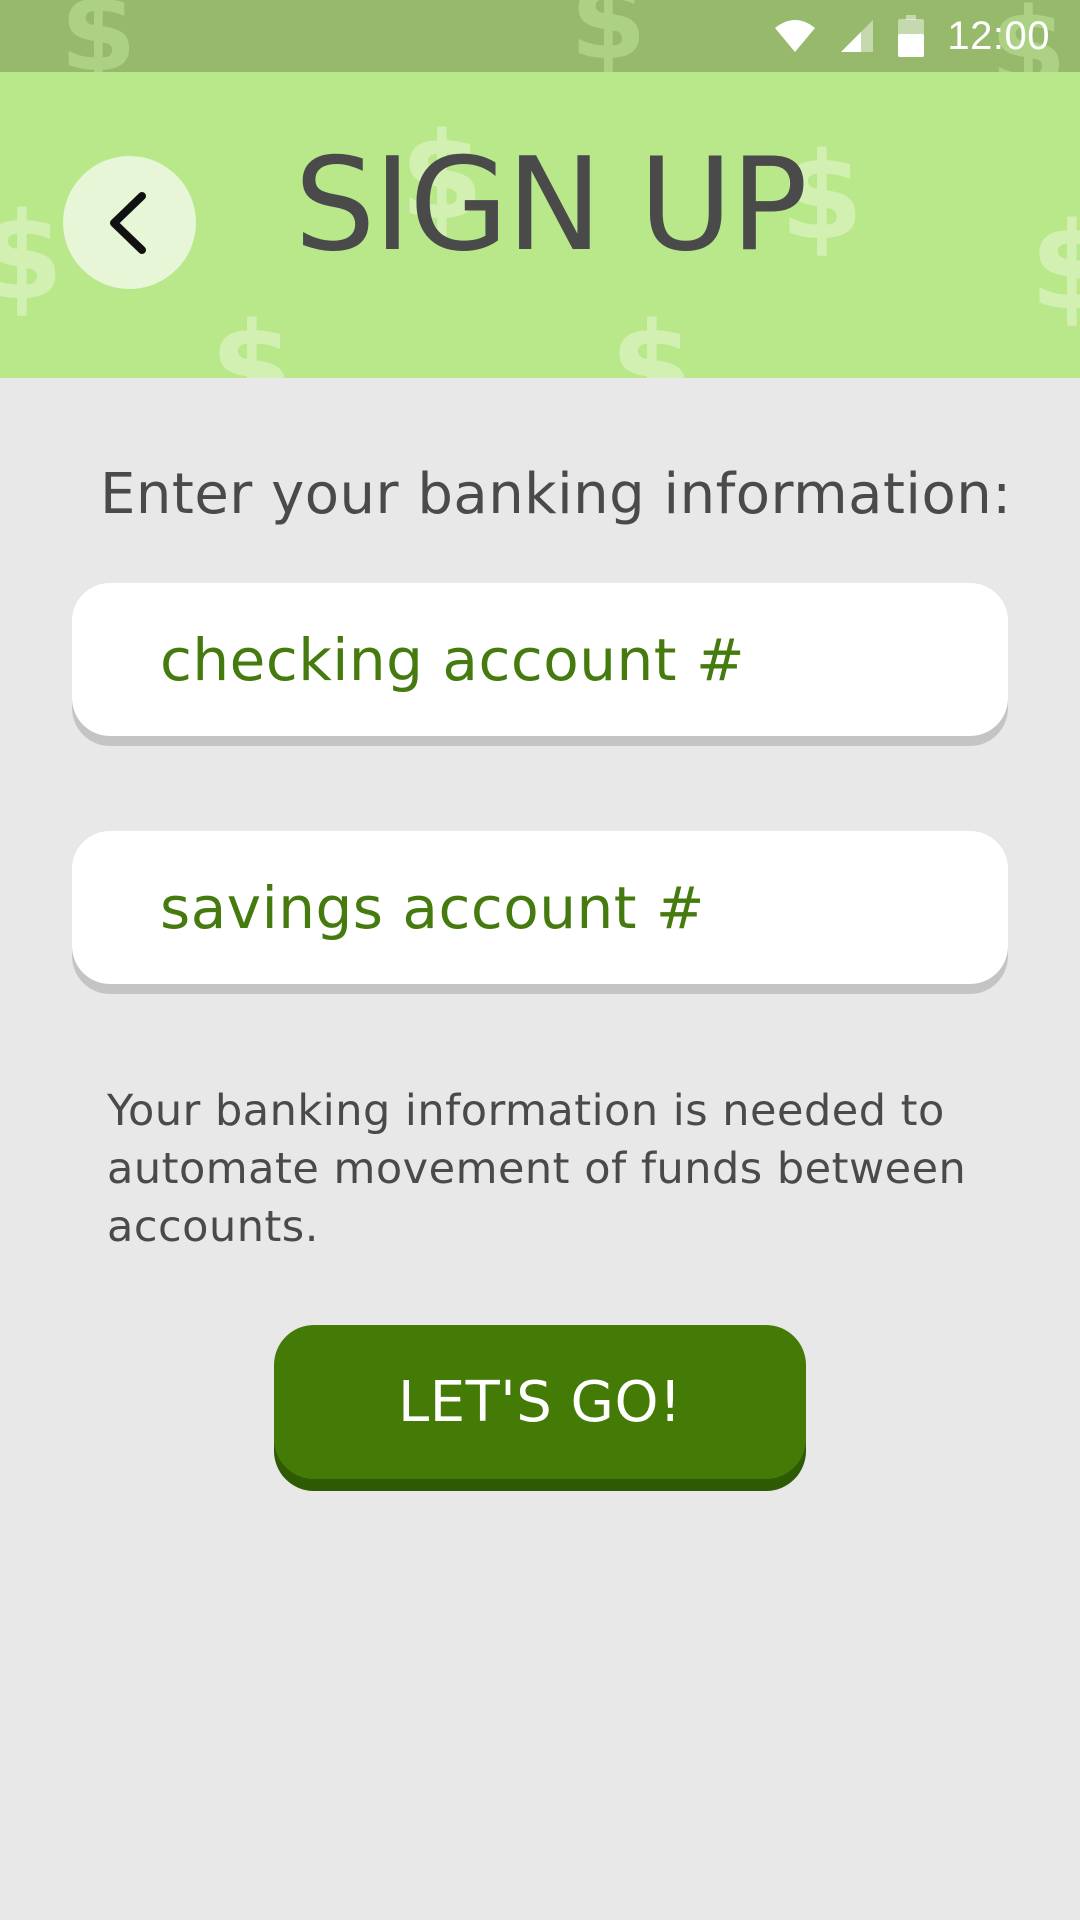 This screenshot has width=1080, height=1920. What do you see at coordinates (540, 36) in the screenshot?
I see `status-bar: $ $ $ 12:00` at bounding box center [540, 36].